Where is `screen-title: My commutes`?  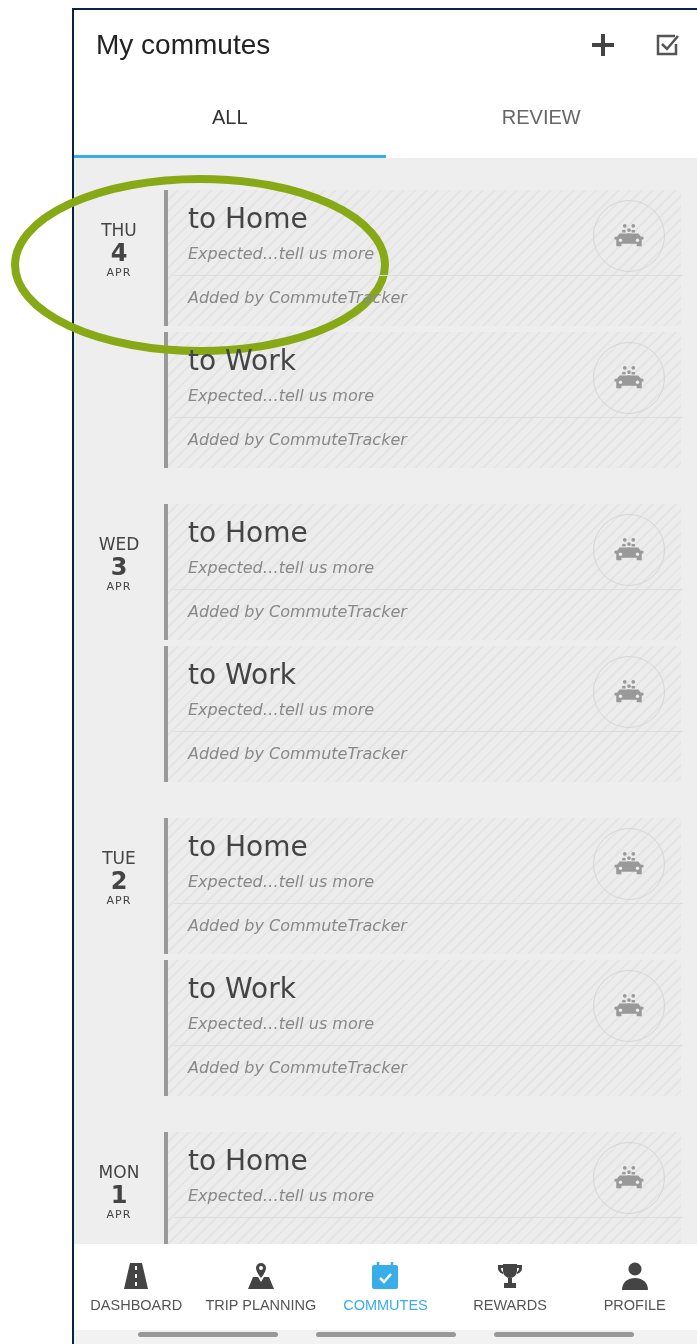 screen-title: My commutes is located at coordinates (183, 45).